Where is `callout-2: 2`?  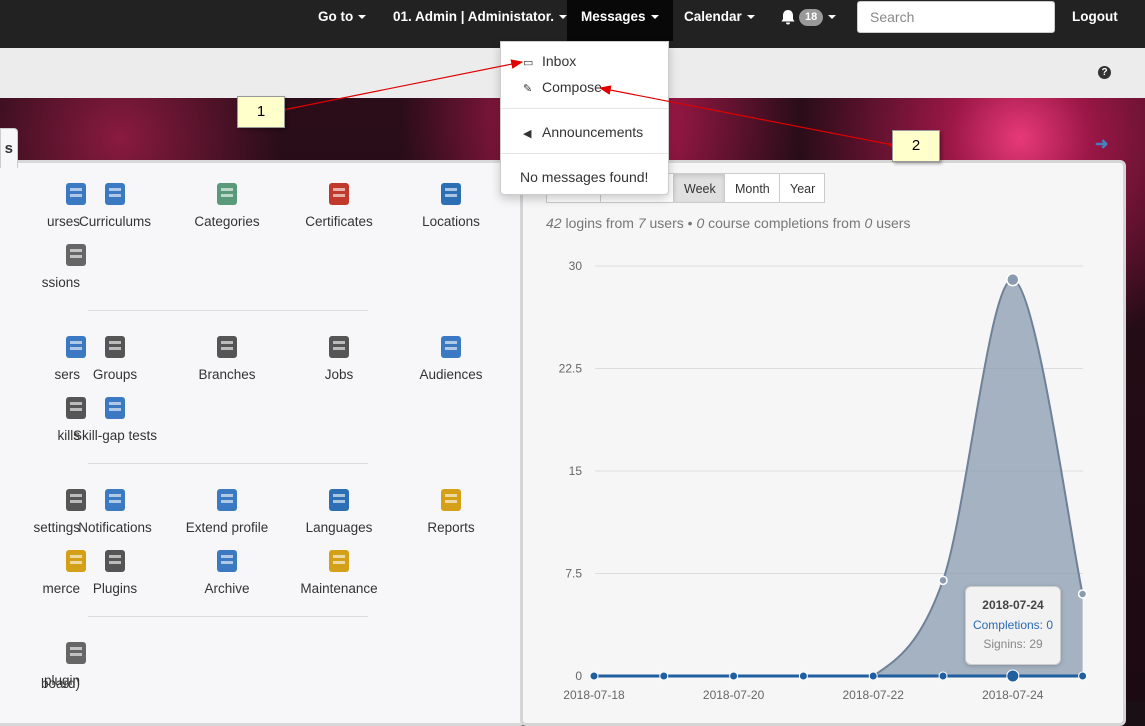
callout-2: 2 is located at coordinates (916, 146).